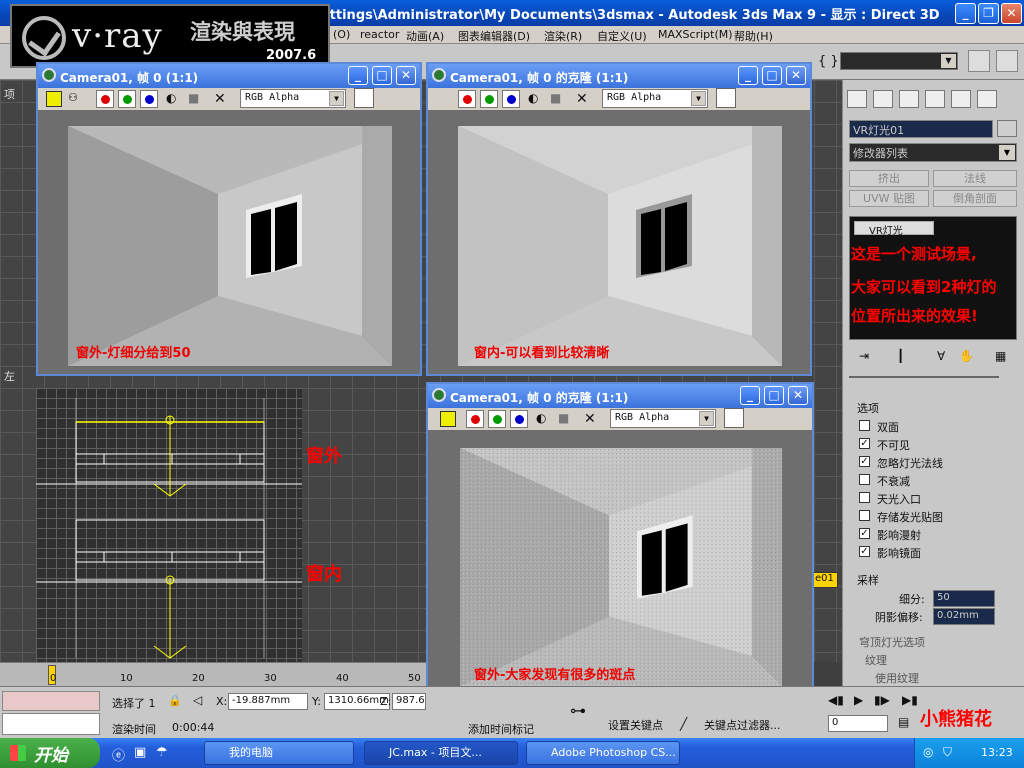  I want to click on maxscript-listener-white, so click(51, 724).